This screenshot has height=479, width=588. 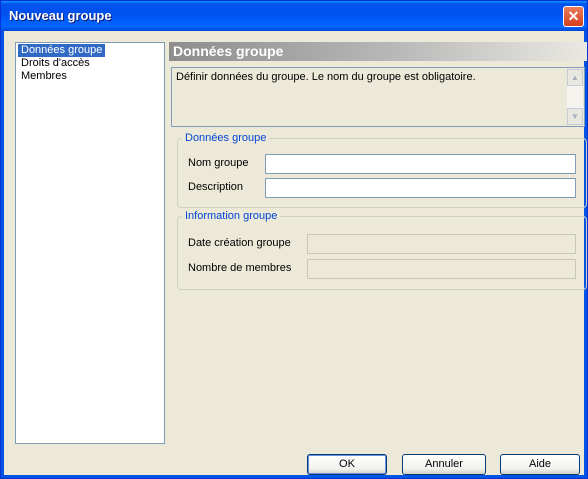 I want to click on description-label: Description, so click(x=216, y=187).